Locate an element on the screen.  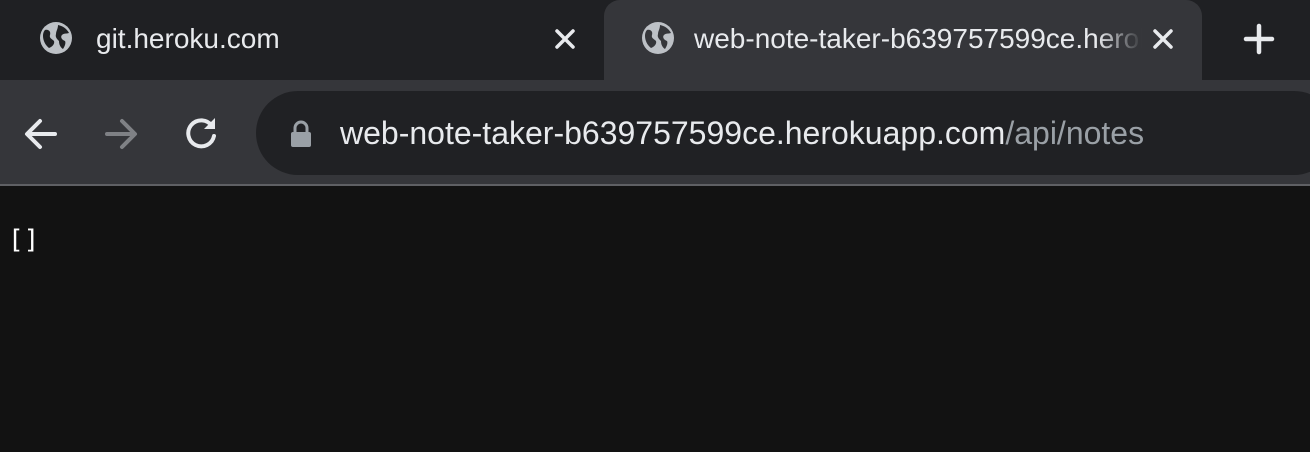
url-path: /api/notes is located at coordinates (1075, 133).